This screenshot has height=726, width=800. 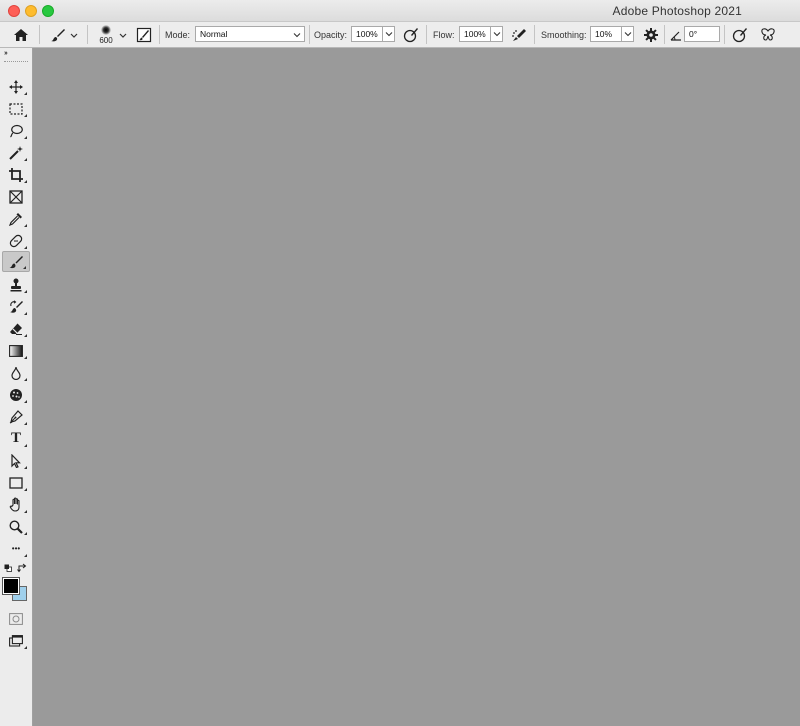 What do you see at coordinates (14, 11) in the screenshot?
I see `close-window-button` at bounding box center [14, 11].